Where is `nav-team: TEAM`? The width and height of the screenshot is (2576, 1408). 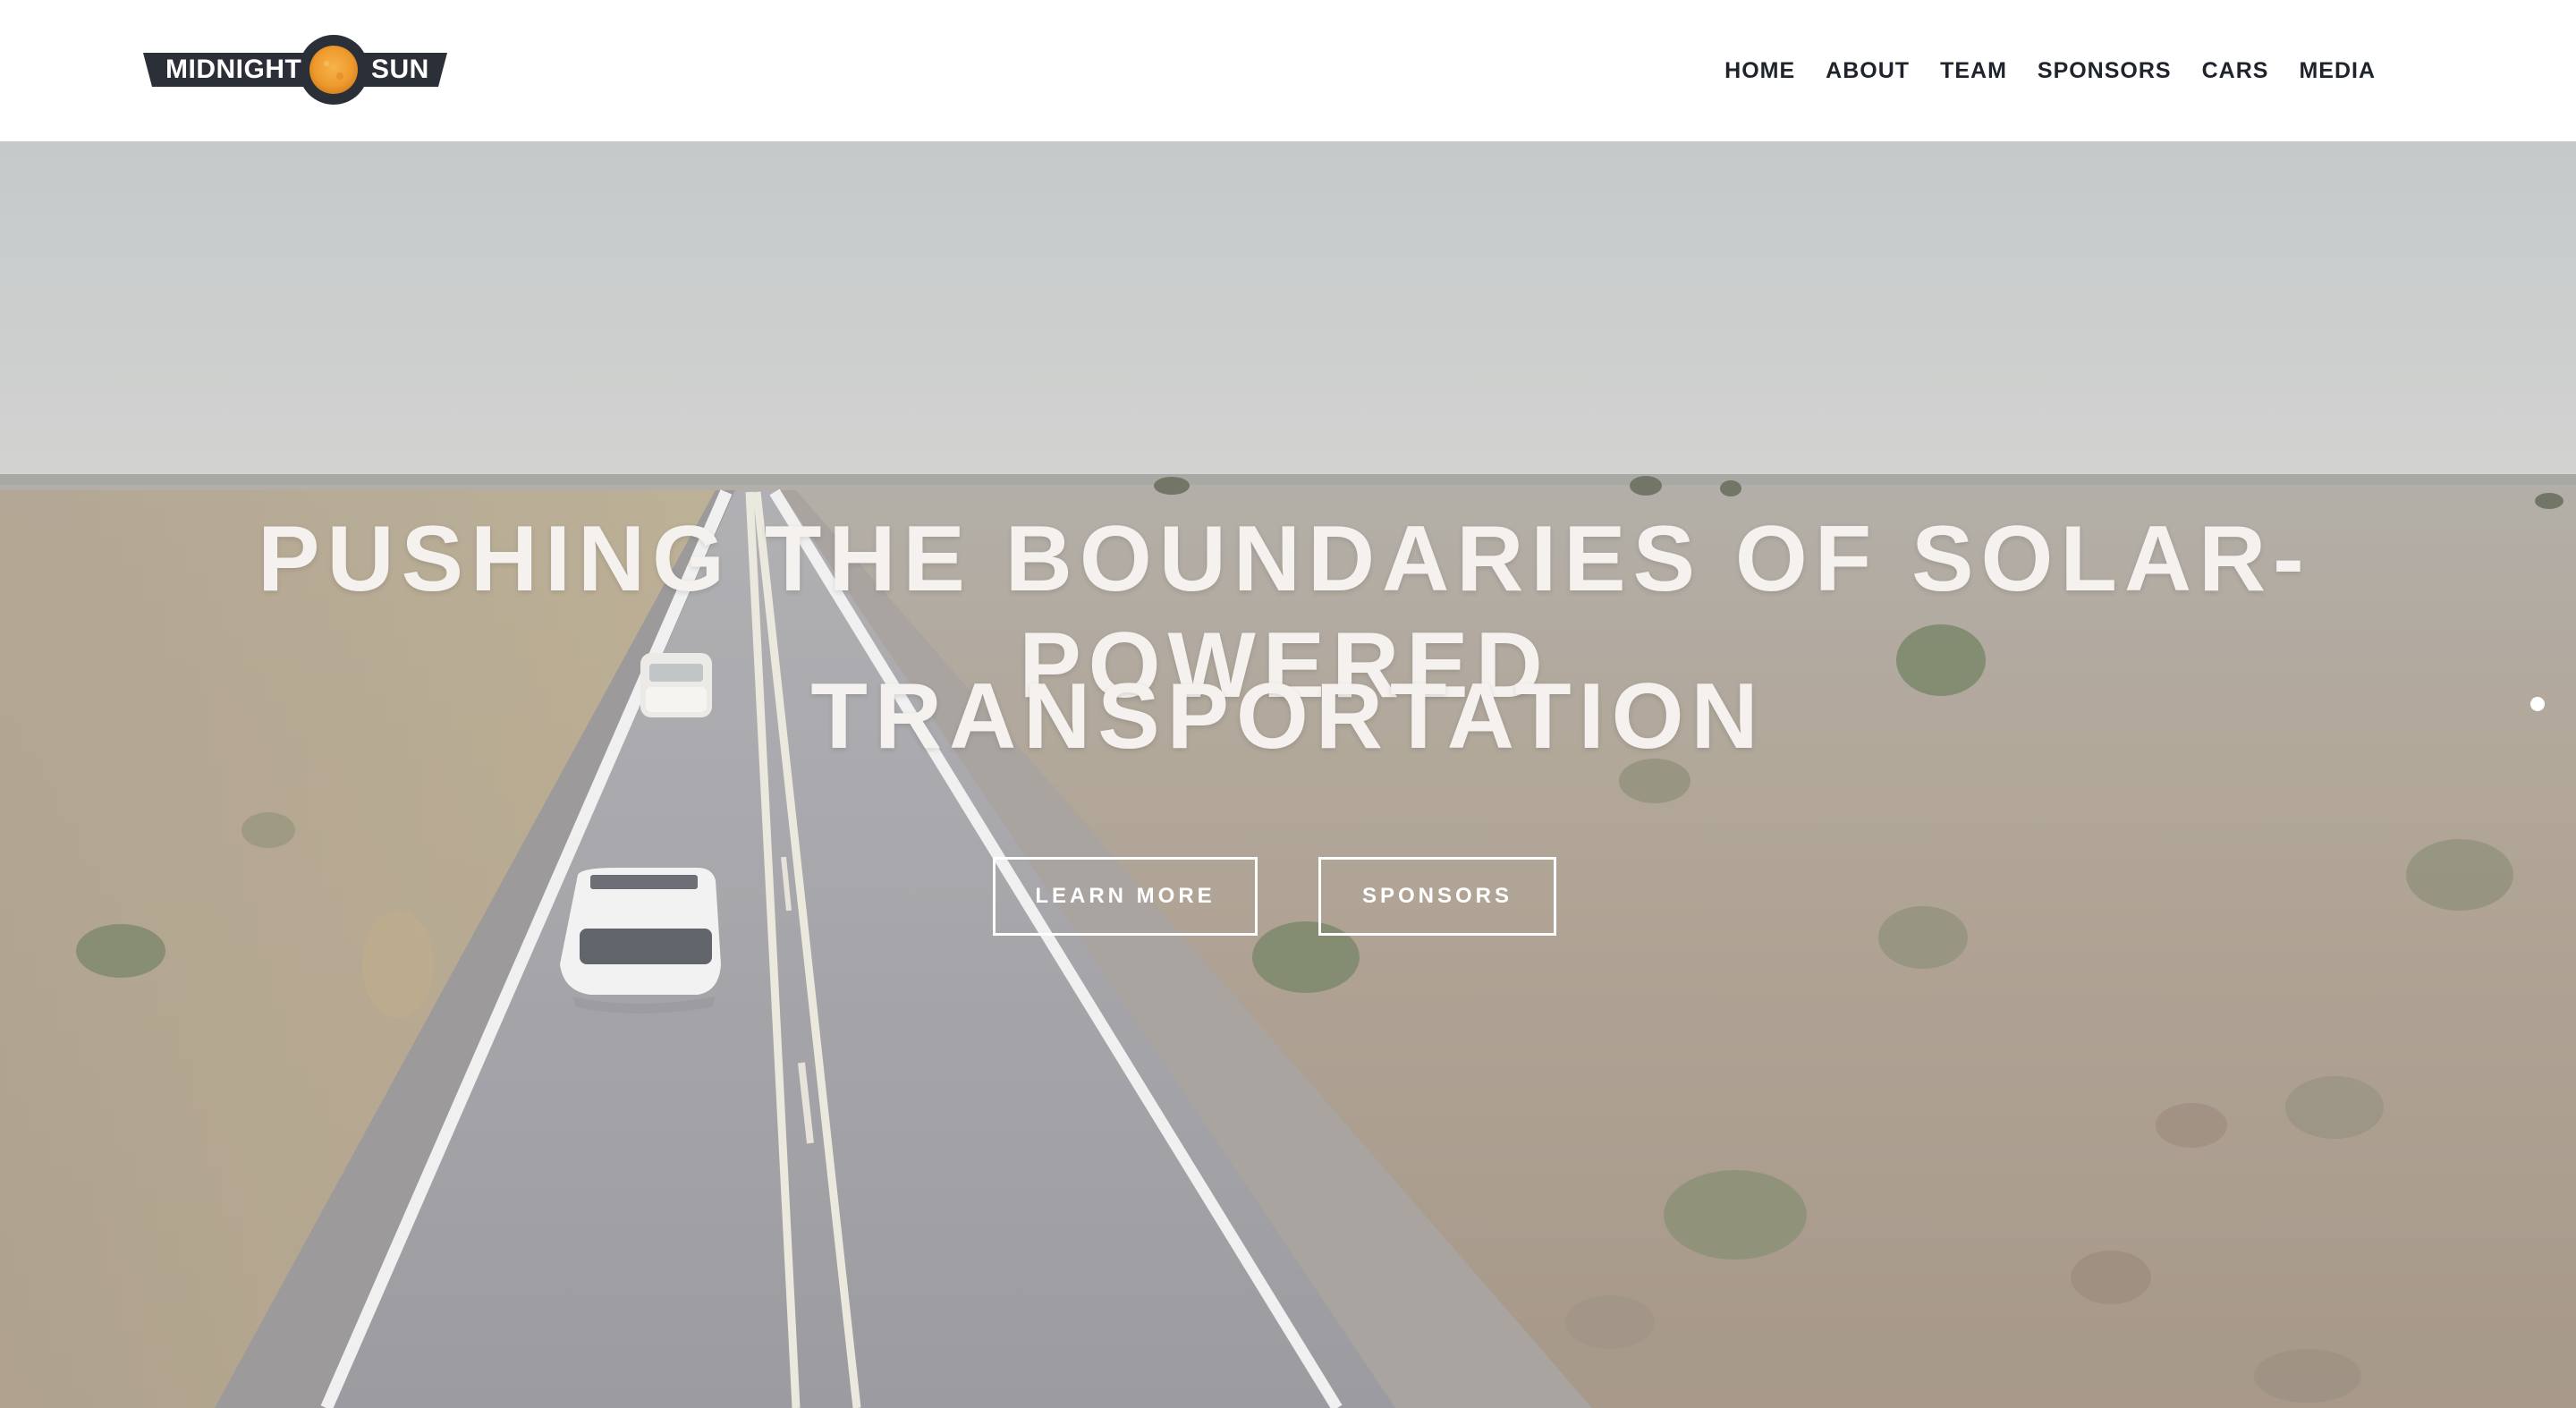
nav-team: TEAM is located at coordinates (1973, 71).